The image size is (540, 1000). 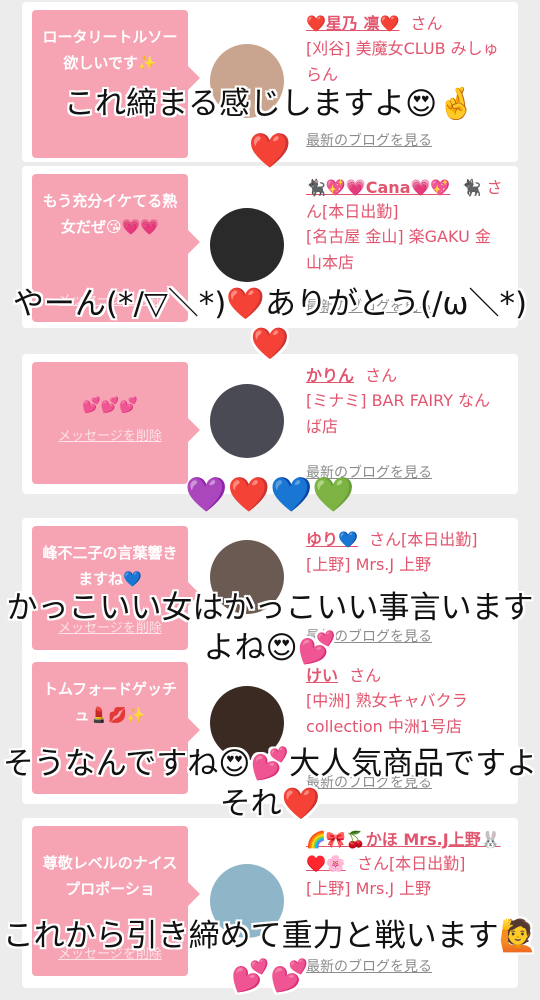 What do you see at coordinates (322, 675) in the screenshot?
I see `cast-name-link: けい` at bounding box center [322, 675].